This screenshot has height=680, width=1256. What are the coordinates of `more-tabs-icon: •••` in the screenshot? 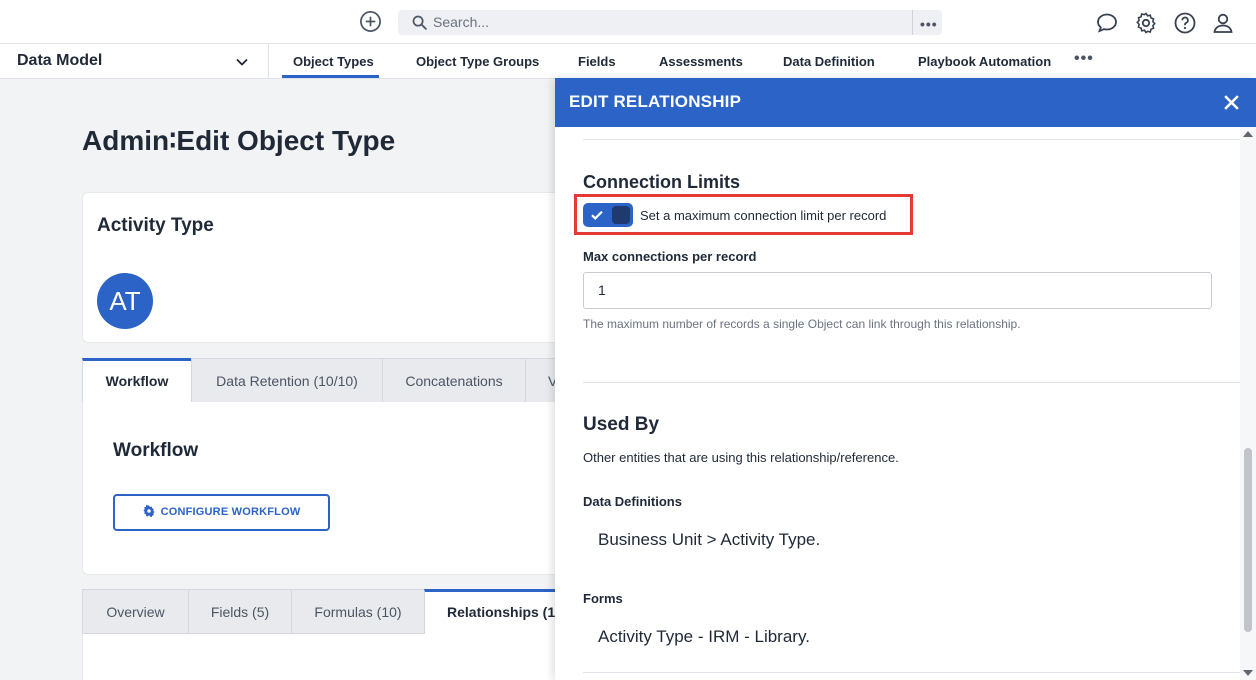 It's located at (1084, 59).